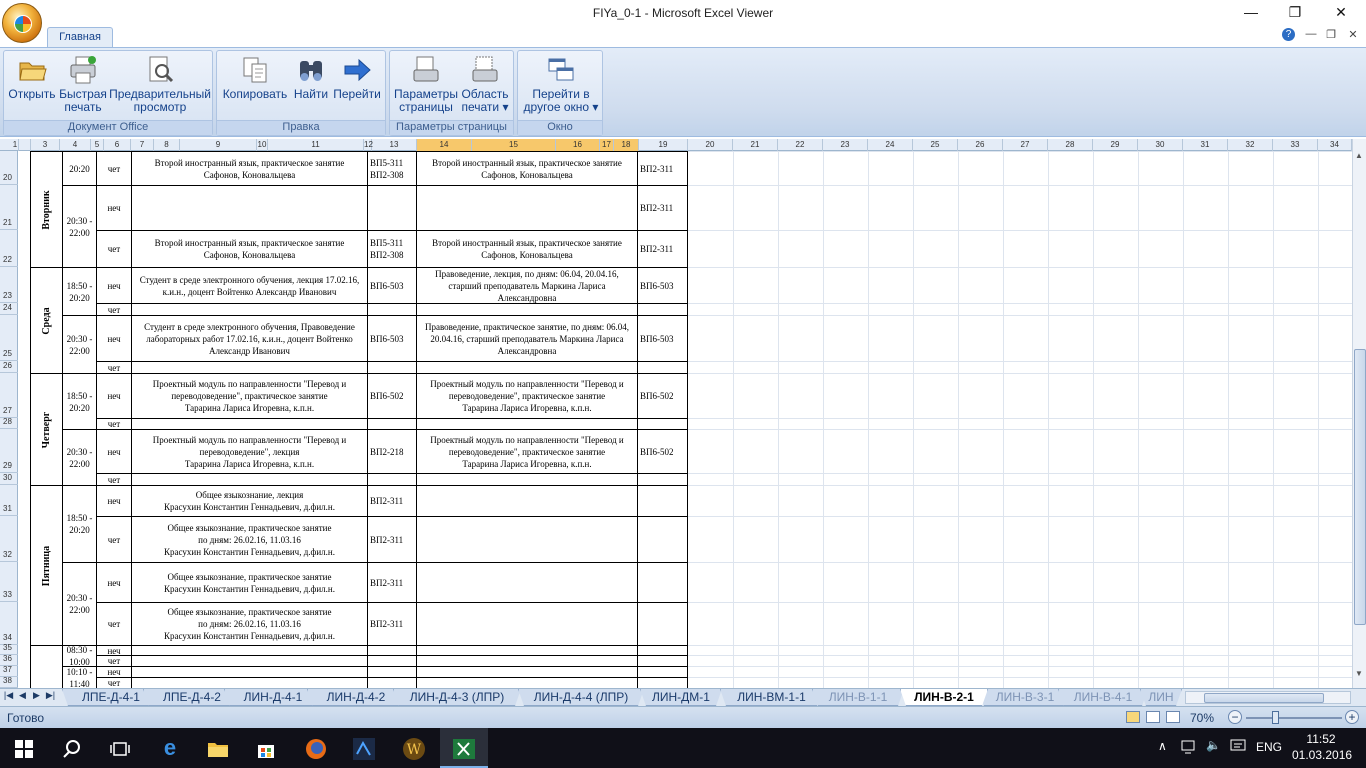 The height and width of the screenshot is (768, 1366). What do you see at coordinates (9, 145) in the screenshot?
I see `select-all-corner` at bounding box center [9, 145].